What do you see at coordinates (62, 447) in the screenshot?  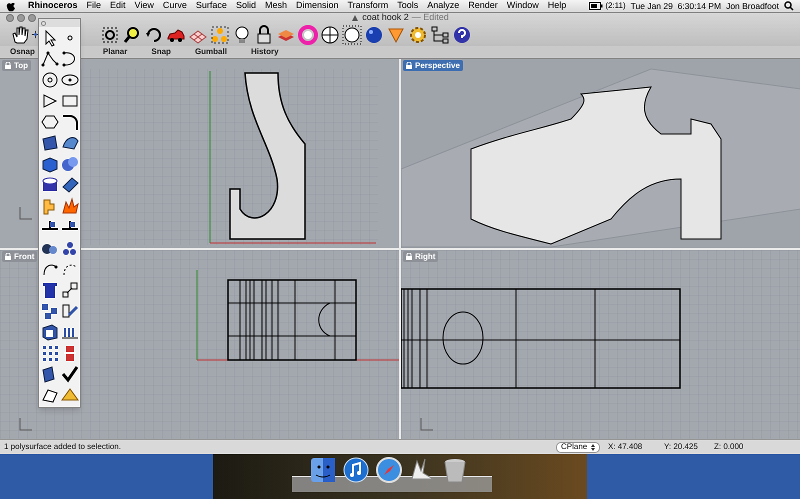 I see `status-message: 1 polysurface added to selection.` at bounding box center [62, 447].